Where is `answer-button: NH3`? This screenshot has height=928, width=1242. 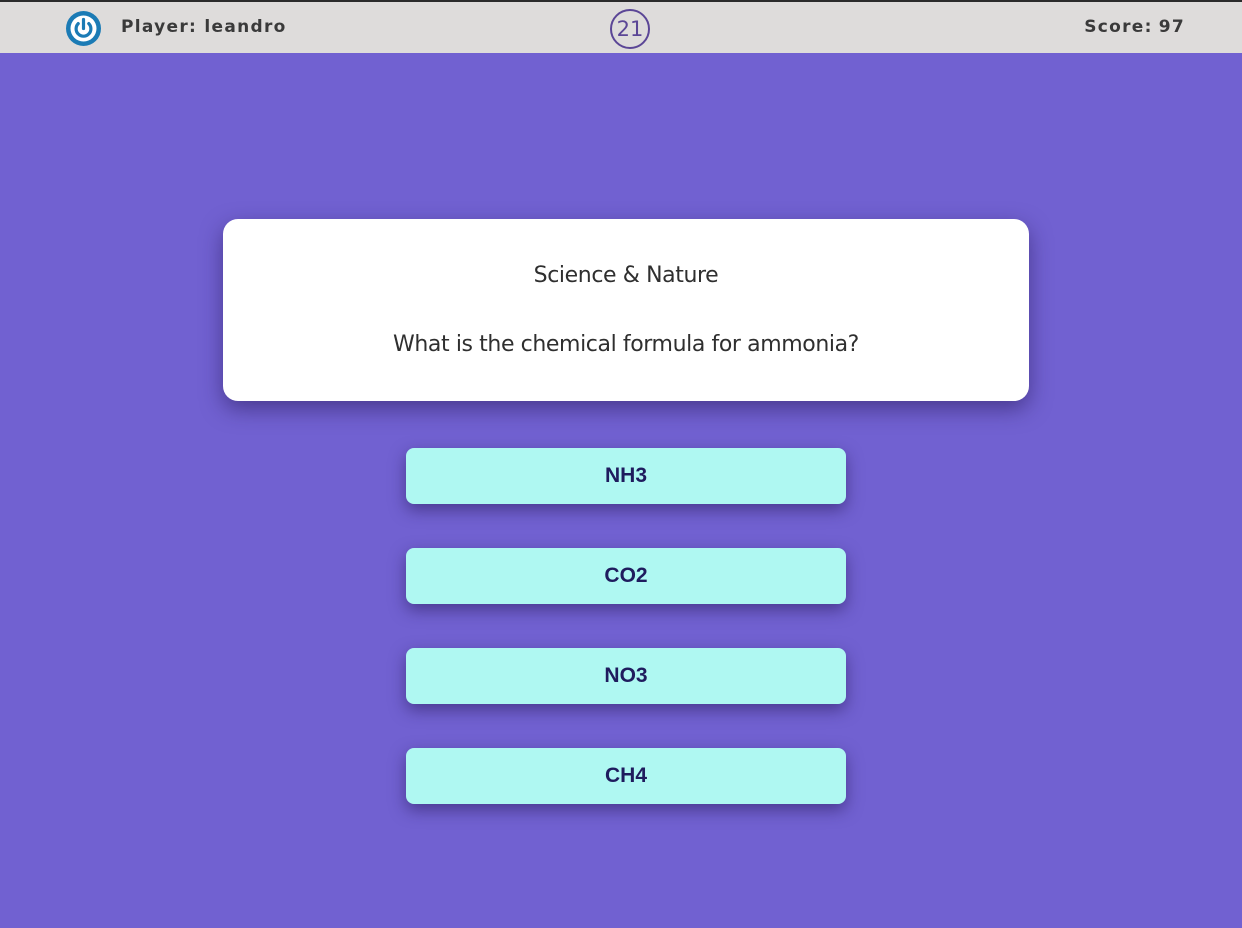
answer-button: NH3 is located at coordinates (626, 476).